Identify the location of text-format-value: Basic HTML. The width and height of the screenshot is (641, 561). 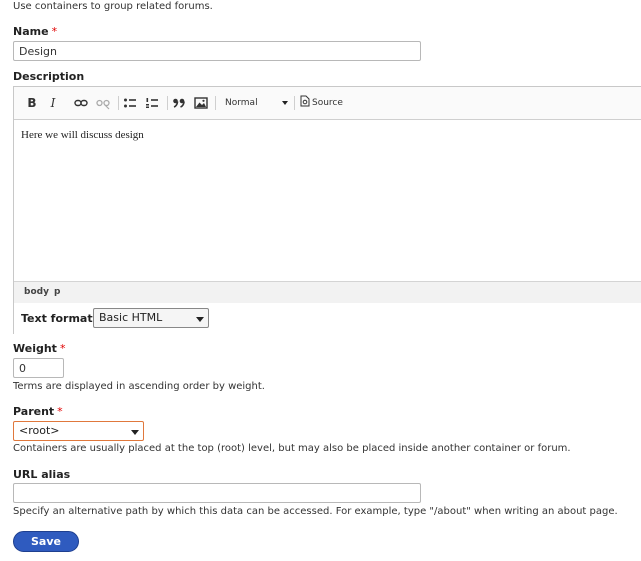
(131, 317).